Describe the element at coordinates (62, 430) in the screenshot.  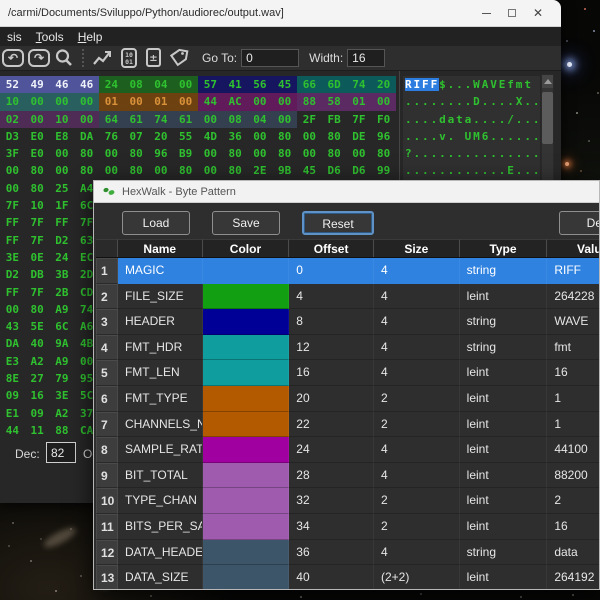
I see `hex-byte: 88` at that location.